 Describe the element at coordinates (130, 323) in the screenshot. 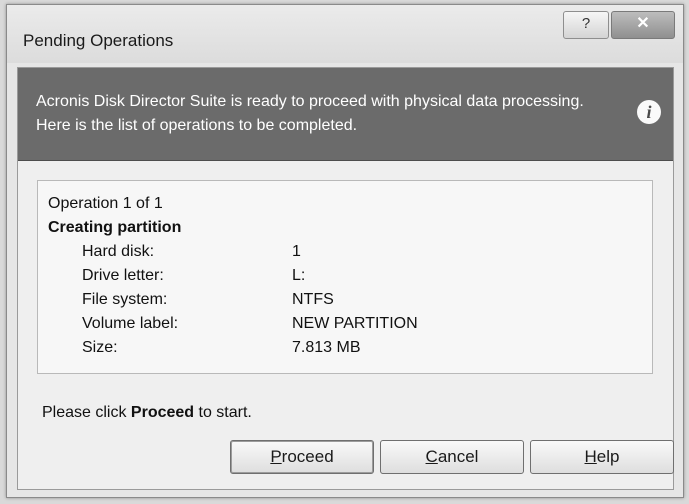

I see `detail-label: Volume label:` at that location.